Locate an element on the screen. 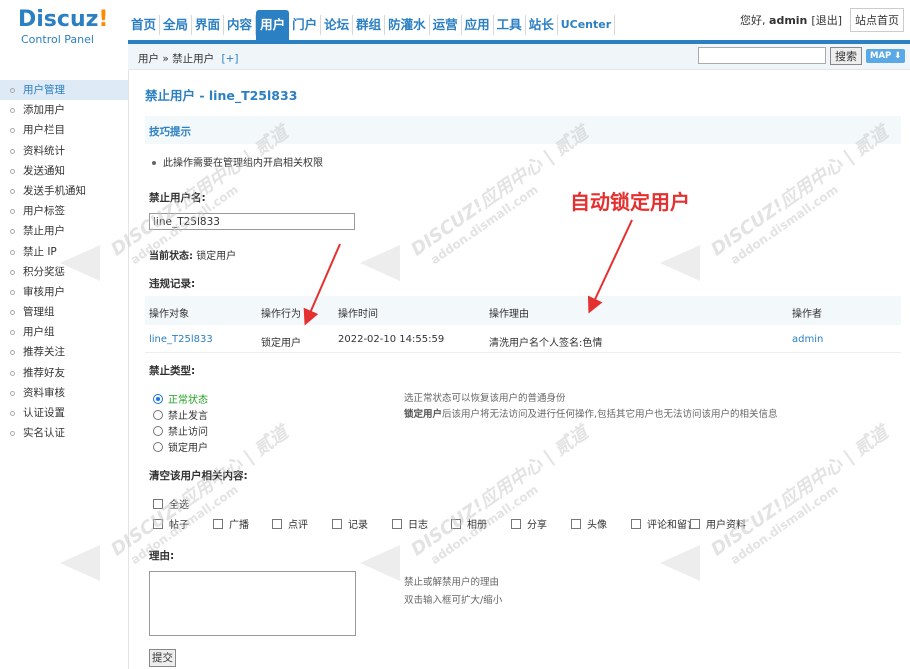 This screenshot has height=669, width=910. sidebar-item-realname: 实名认证 is located at coordinates (64, 433).